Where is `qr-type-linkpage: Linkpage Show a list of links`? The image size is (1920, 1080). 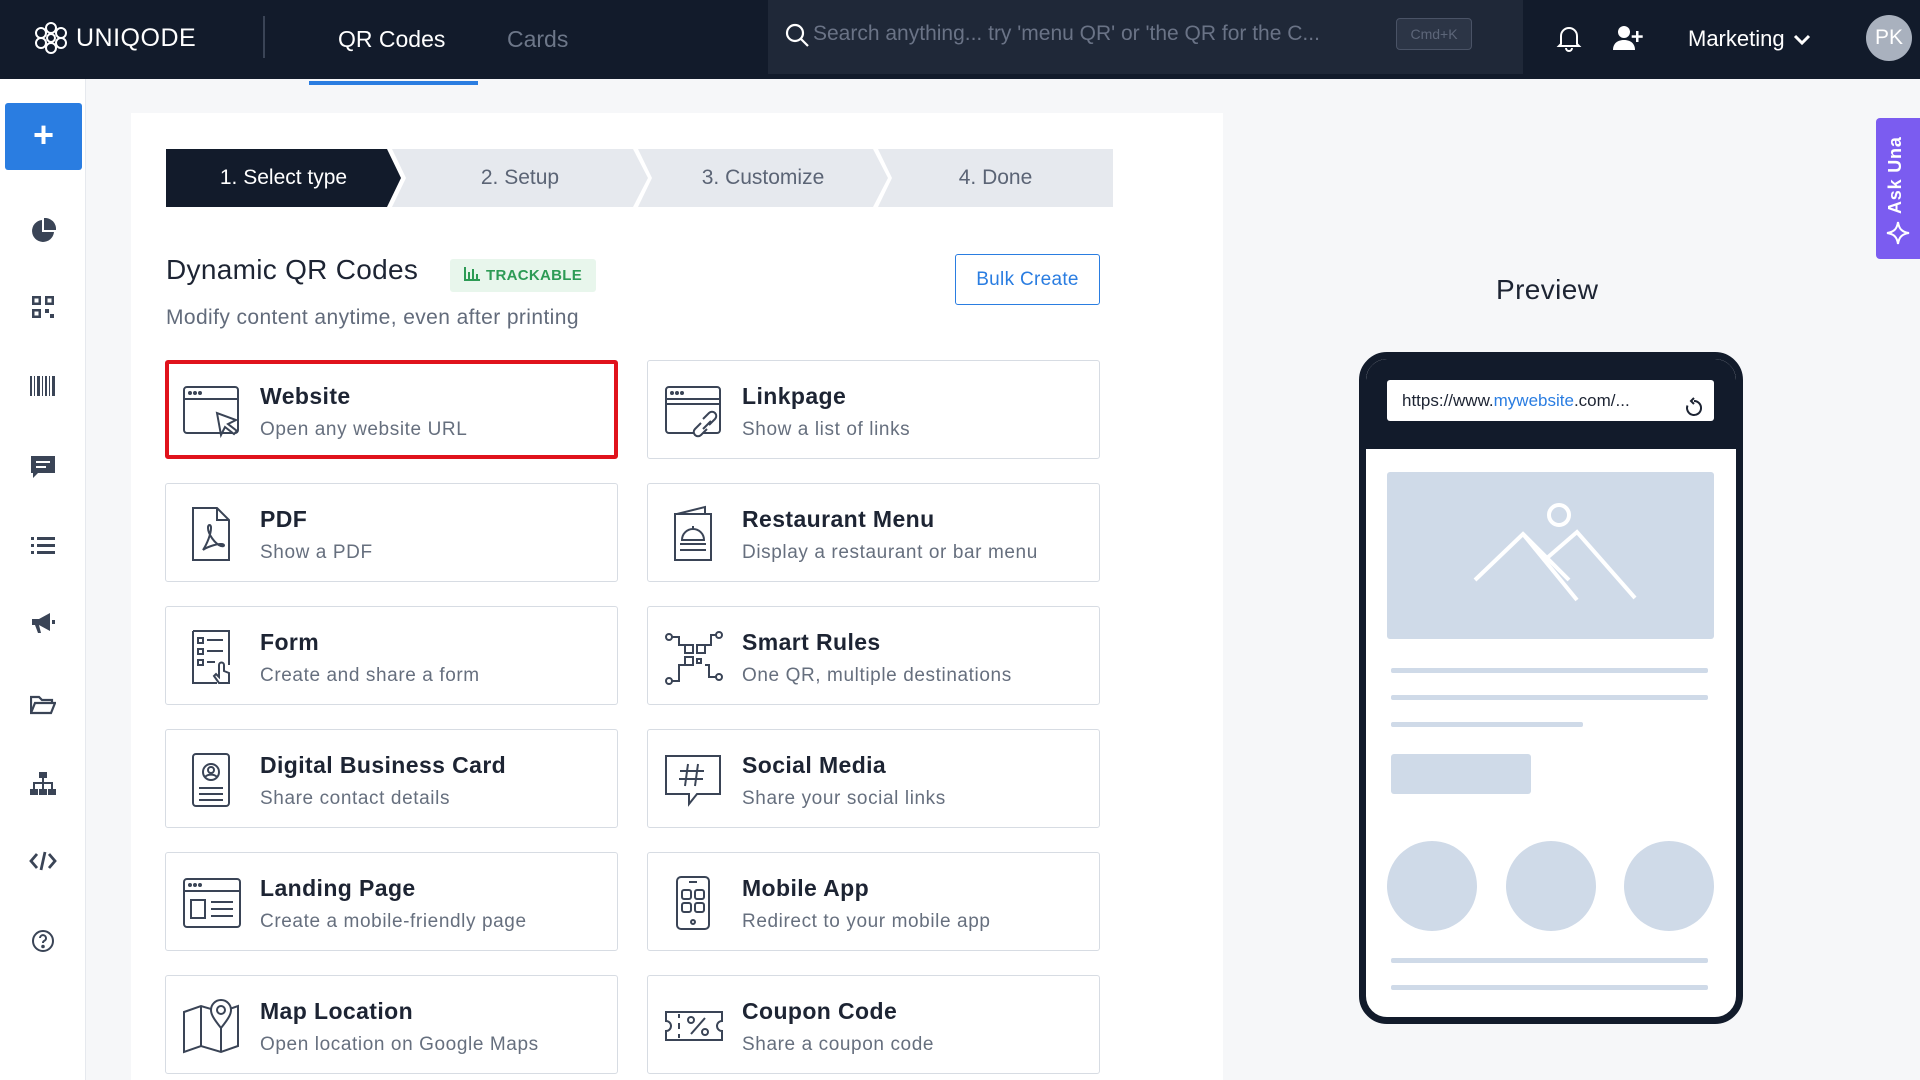
qr-type-linkpage: Linkpage Show a list of links is located at coordinates (873, 409).